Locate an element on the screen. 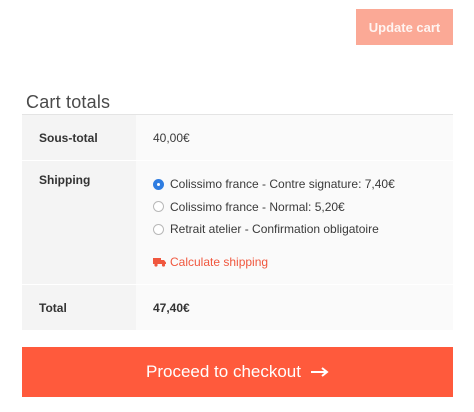 This screenshot has width=474, height=412. checkout-label: Proceed to checkout is located at coordinates (223, 371).